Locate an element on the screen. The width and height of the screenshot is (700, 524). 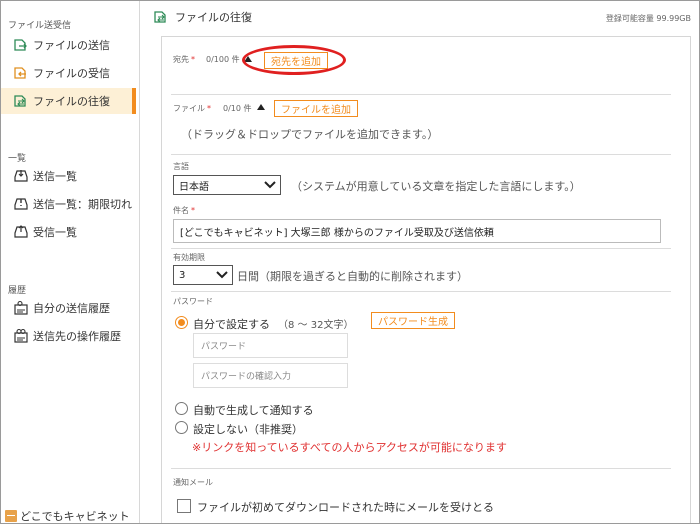
notify-first-download-label: ファイルが初めてダウンロードされた時にメールを受けとる is located at coordinates (345, 507).